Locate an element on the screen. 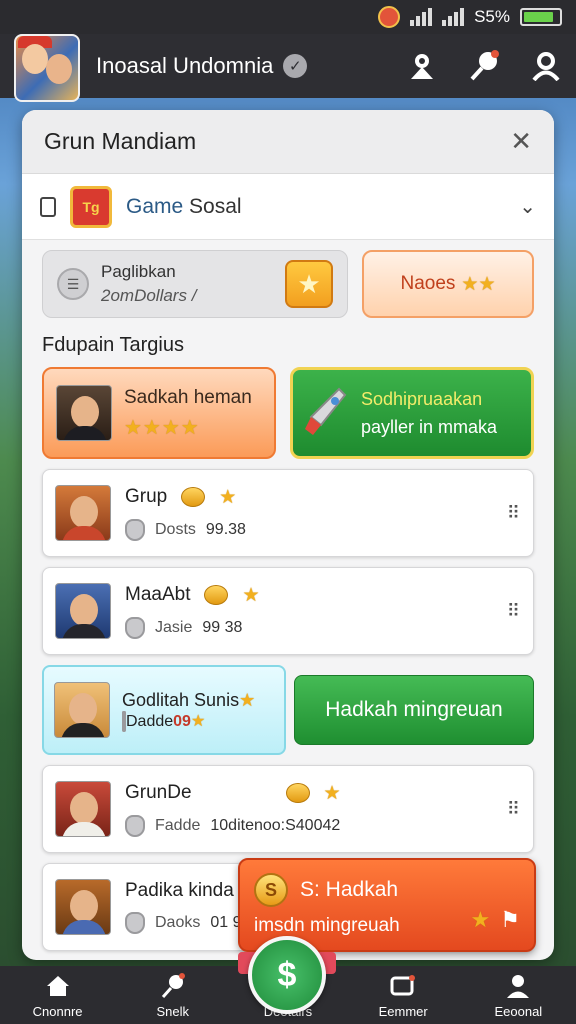 The width and height of the screenshot is (576, 1024). status-bar: S5% is located at coordinates (288, 17).